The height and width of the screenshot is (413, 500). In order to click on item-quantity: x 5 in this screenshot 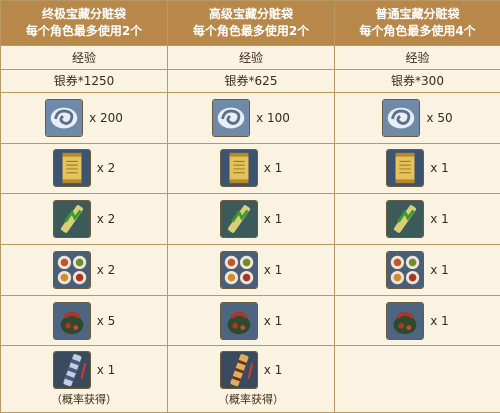, I will do `click(106, 320)`.